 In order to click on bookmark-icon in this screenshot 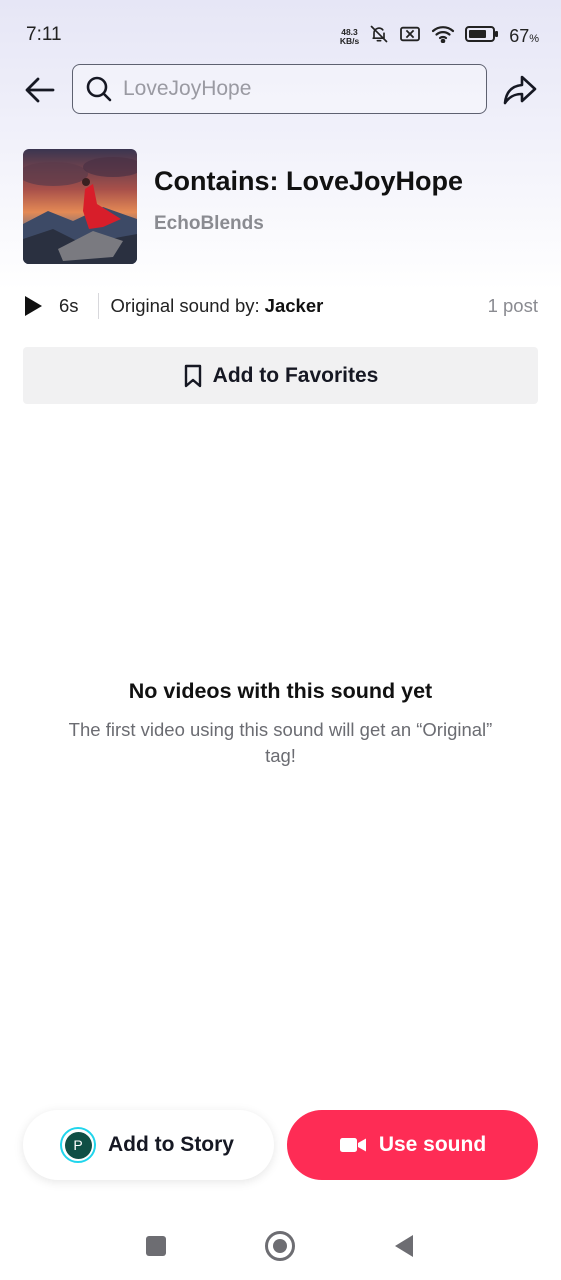, I will do `click(192, 375)`.